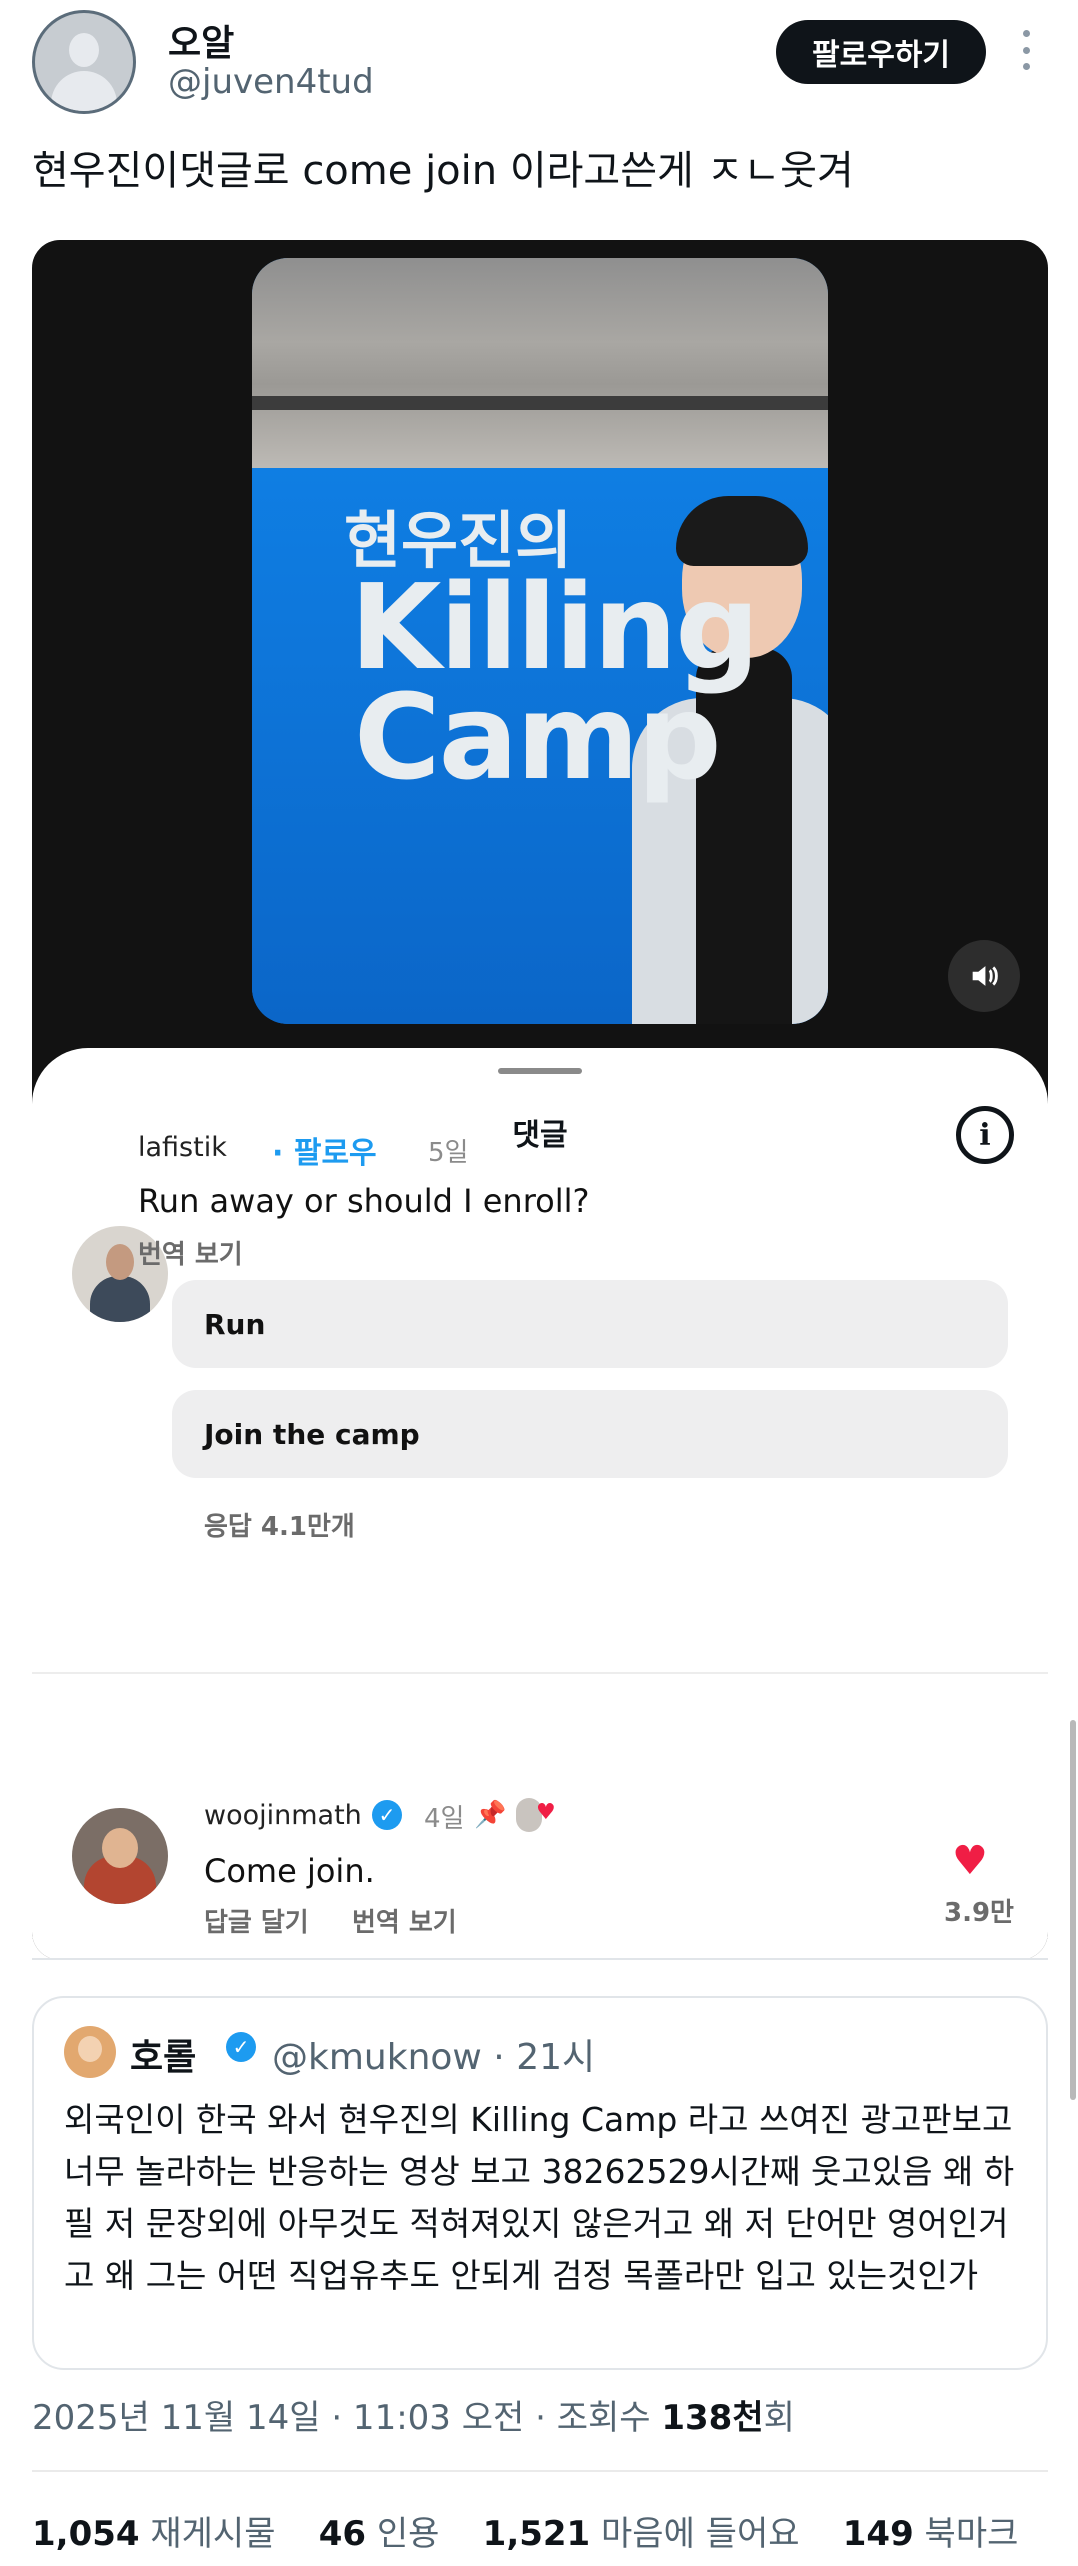 The height and width of the screenshot is (2566, 1078). I want to click on comment-text: Come join., so click(289, 1871).